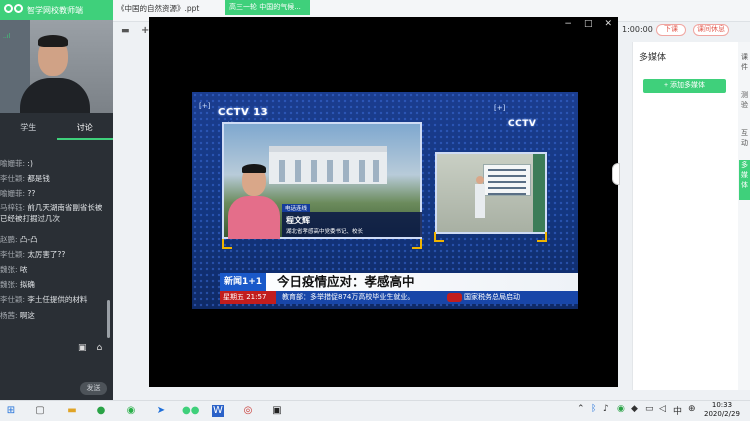  Describe the element at coordinates (348, 297) in the screenshot. I see `ticker-text: 教育部：多举措促874万高校毕业生就业。` at that location.